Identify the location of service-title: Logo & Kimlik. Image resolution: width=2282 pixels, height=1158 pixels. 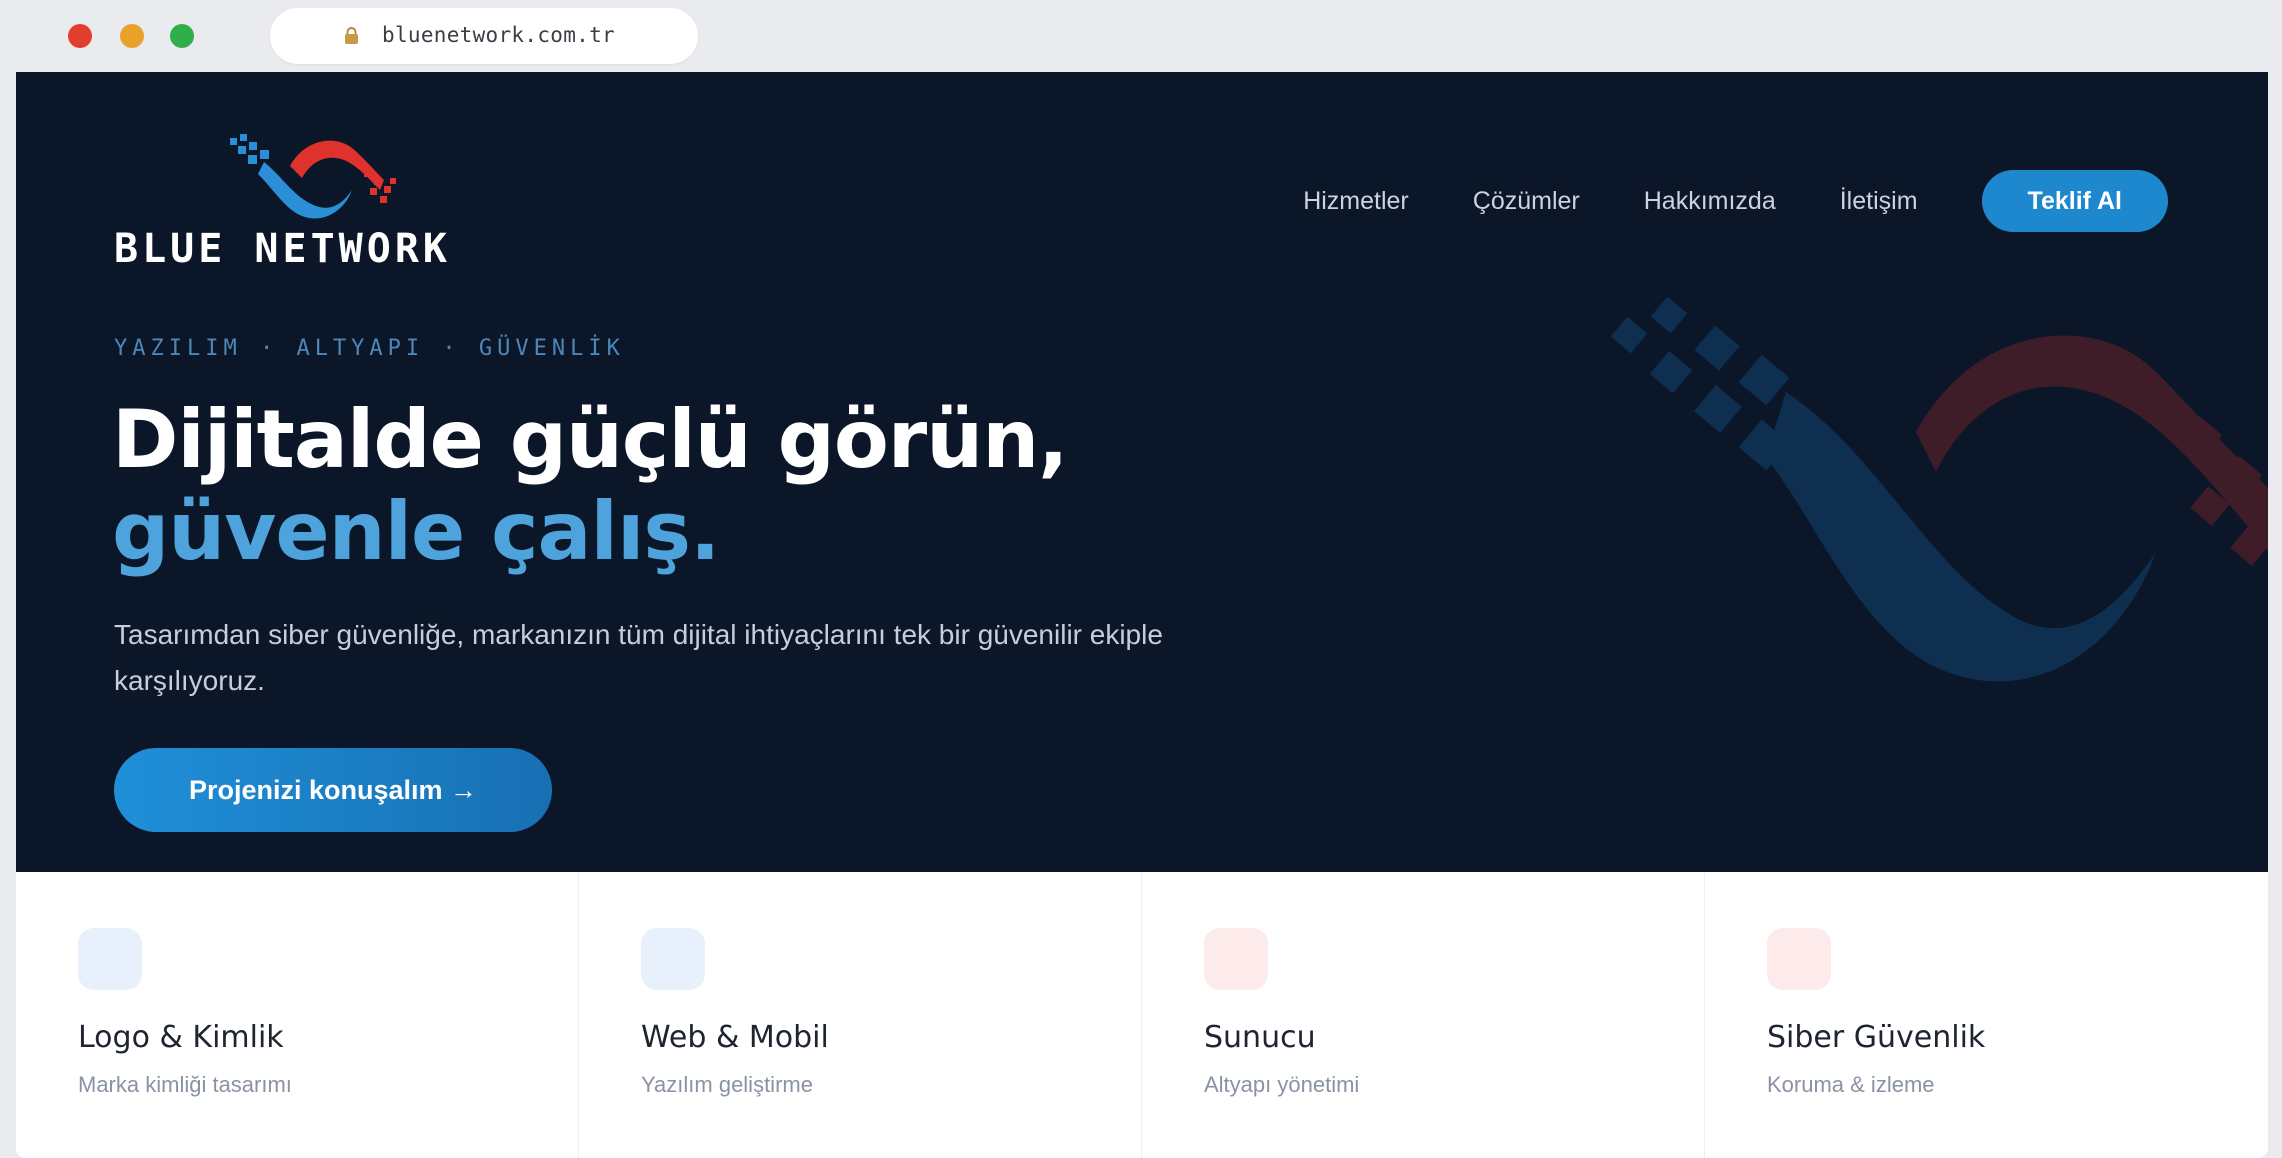
(181, 1037).